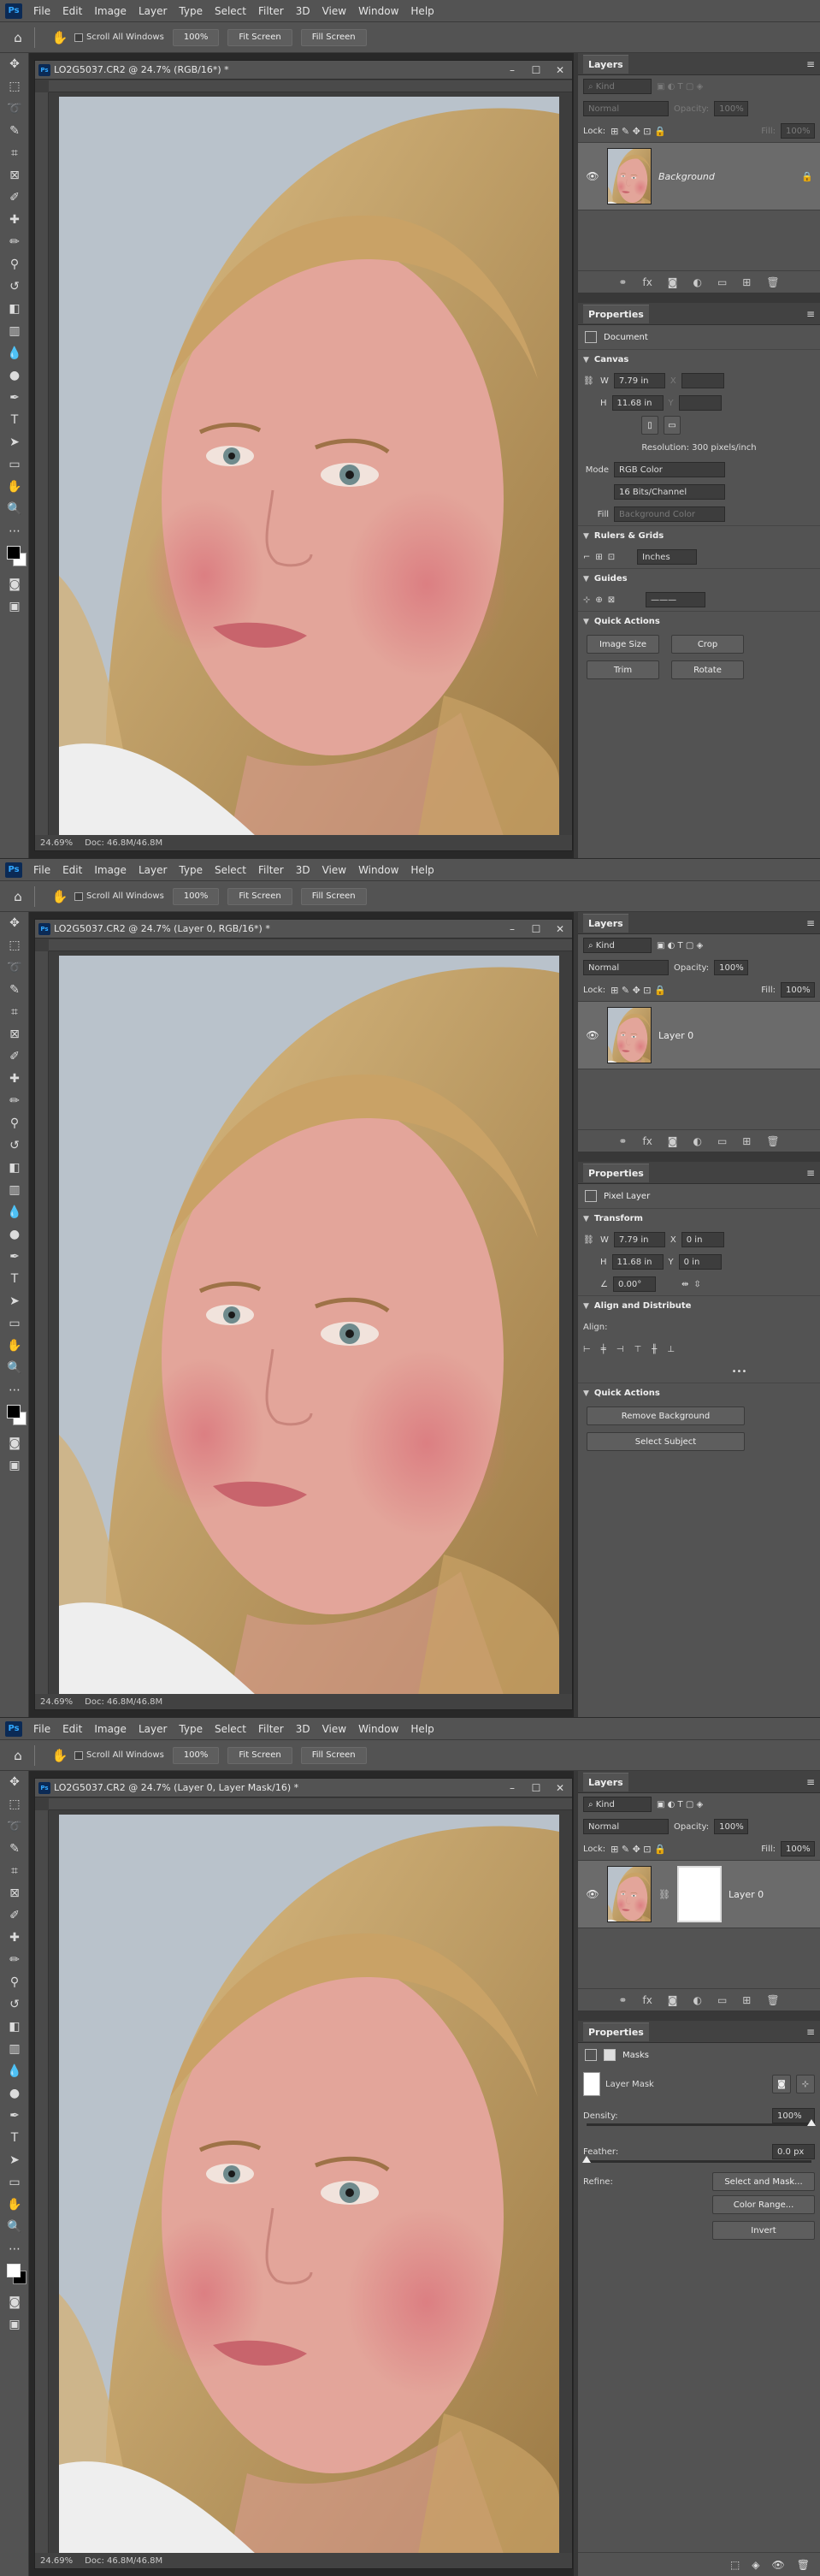  Describe the element at coordinates (14, 2004) in the screenshot. I see `history-brush-icon: ↺` at that location.